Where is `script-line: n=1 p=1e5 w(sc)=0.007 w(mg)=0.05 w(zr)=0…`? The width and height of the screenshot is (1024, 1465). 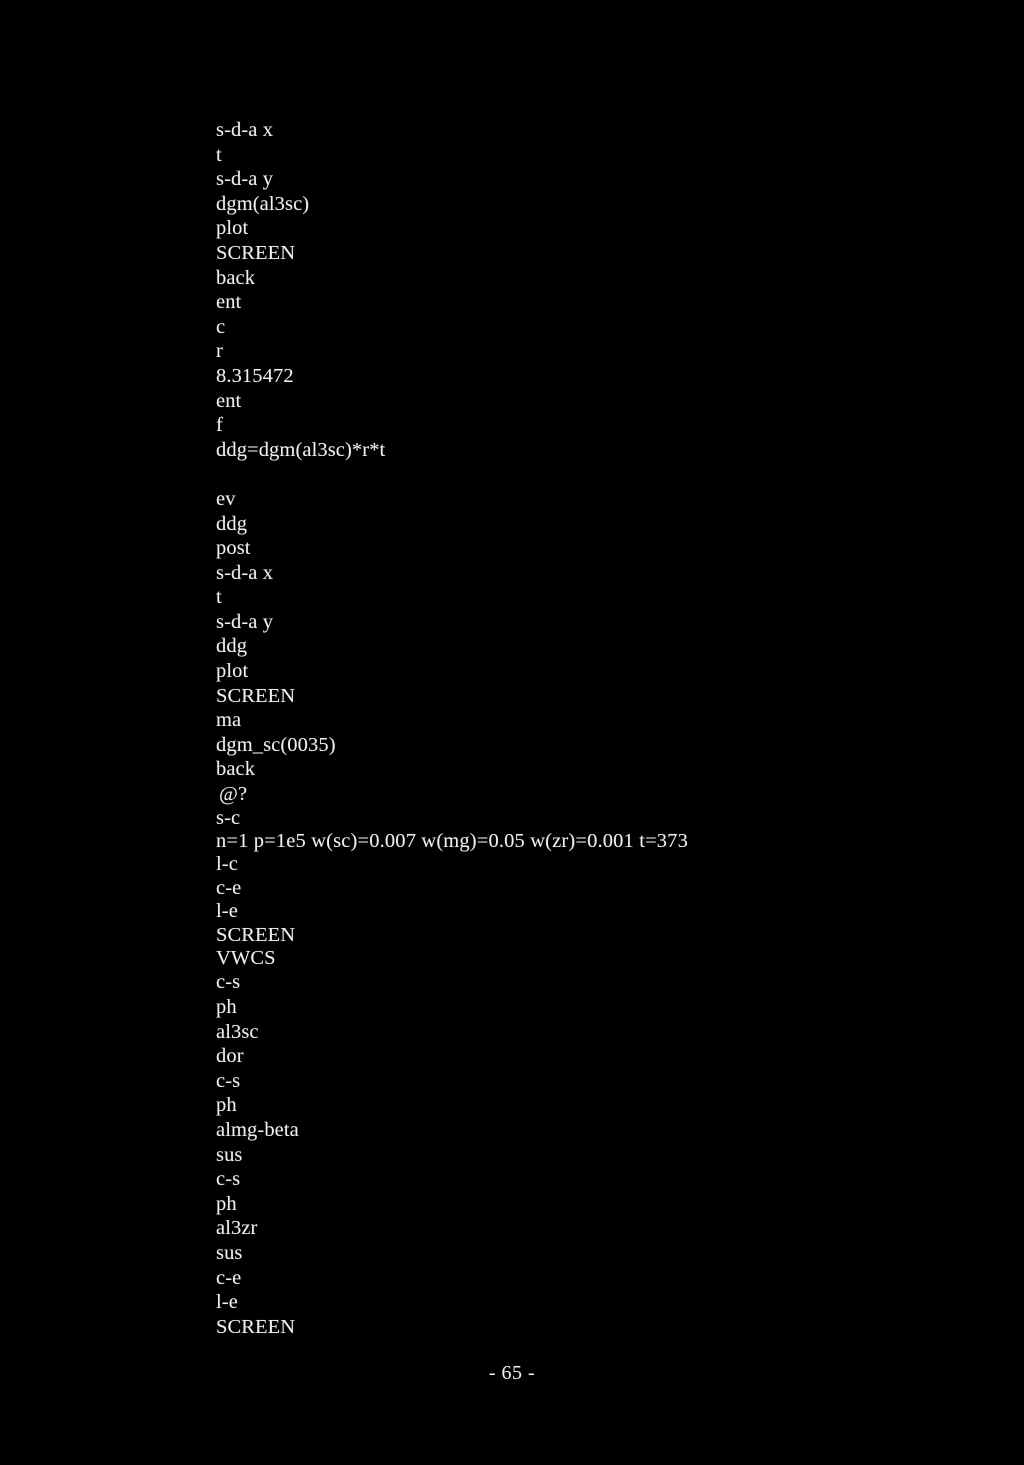
script-line: n=1 p=1e5 w(sc)=0.007 w(mg)=0.05 w(zr)=0… is located at coordinates (452, 841).